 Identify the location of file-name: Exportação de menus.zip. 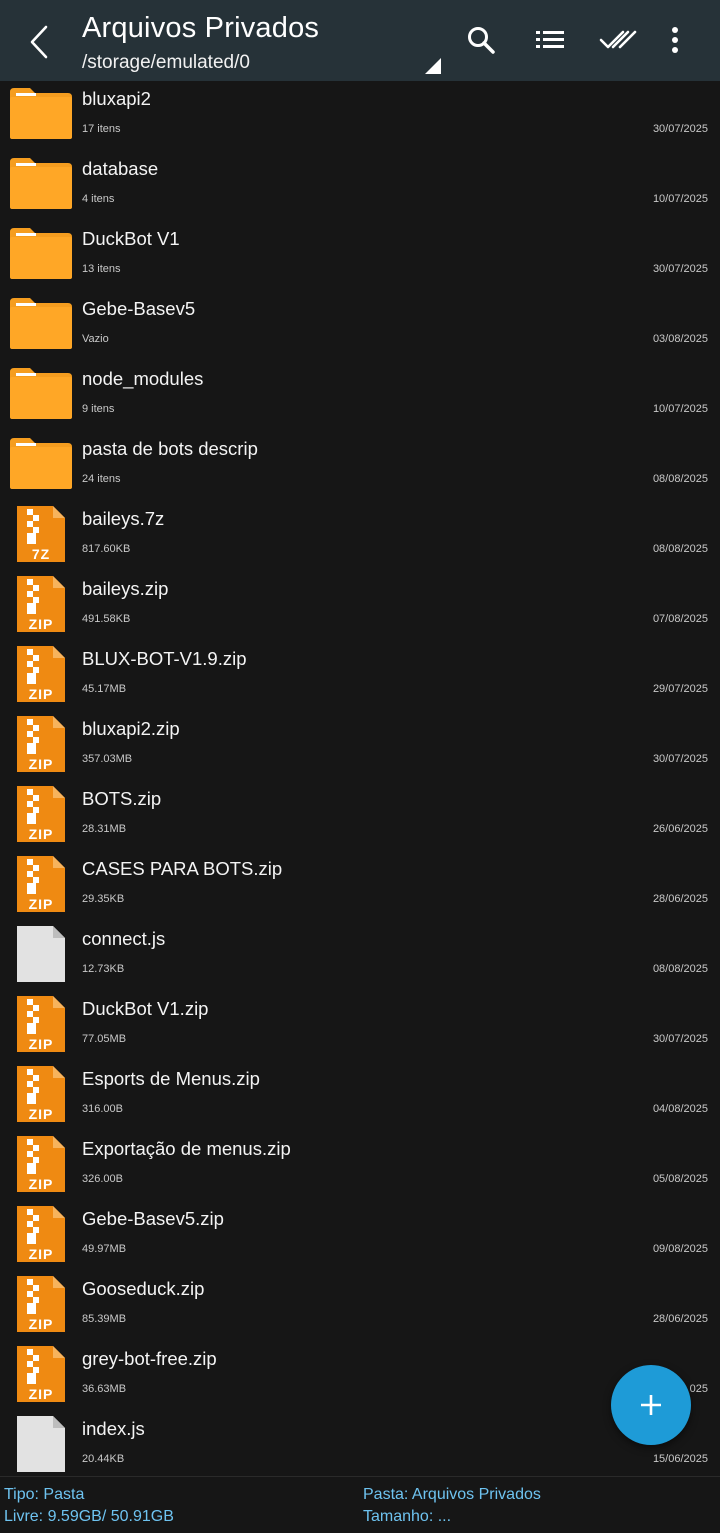
(186, 1148).